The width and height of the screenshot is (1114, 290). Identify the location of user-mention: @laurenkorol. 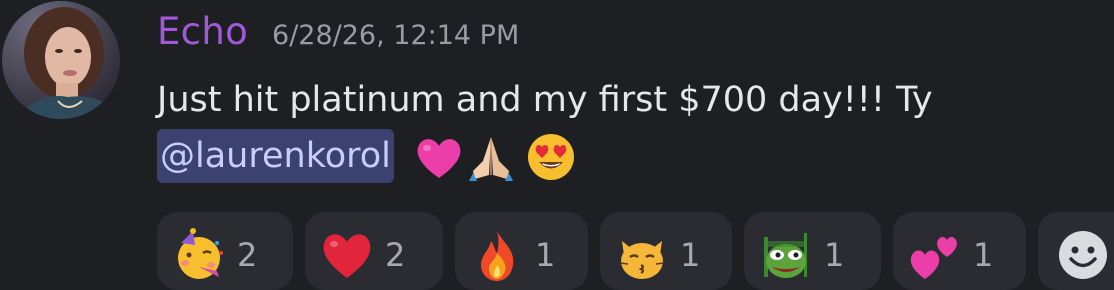
(275, 156).